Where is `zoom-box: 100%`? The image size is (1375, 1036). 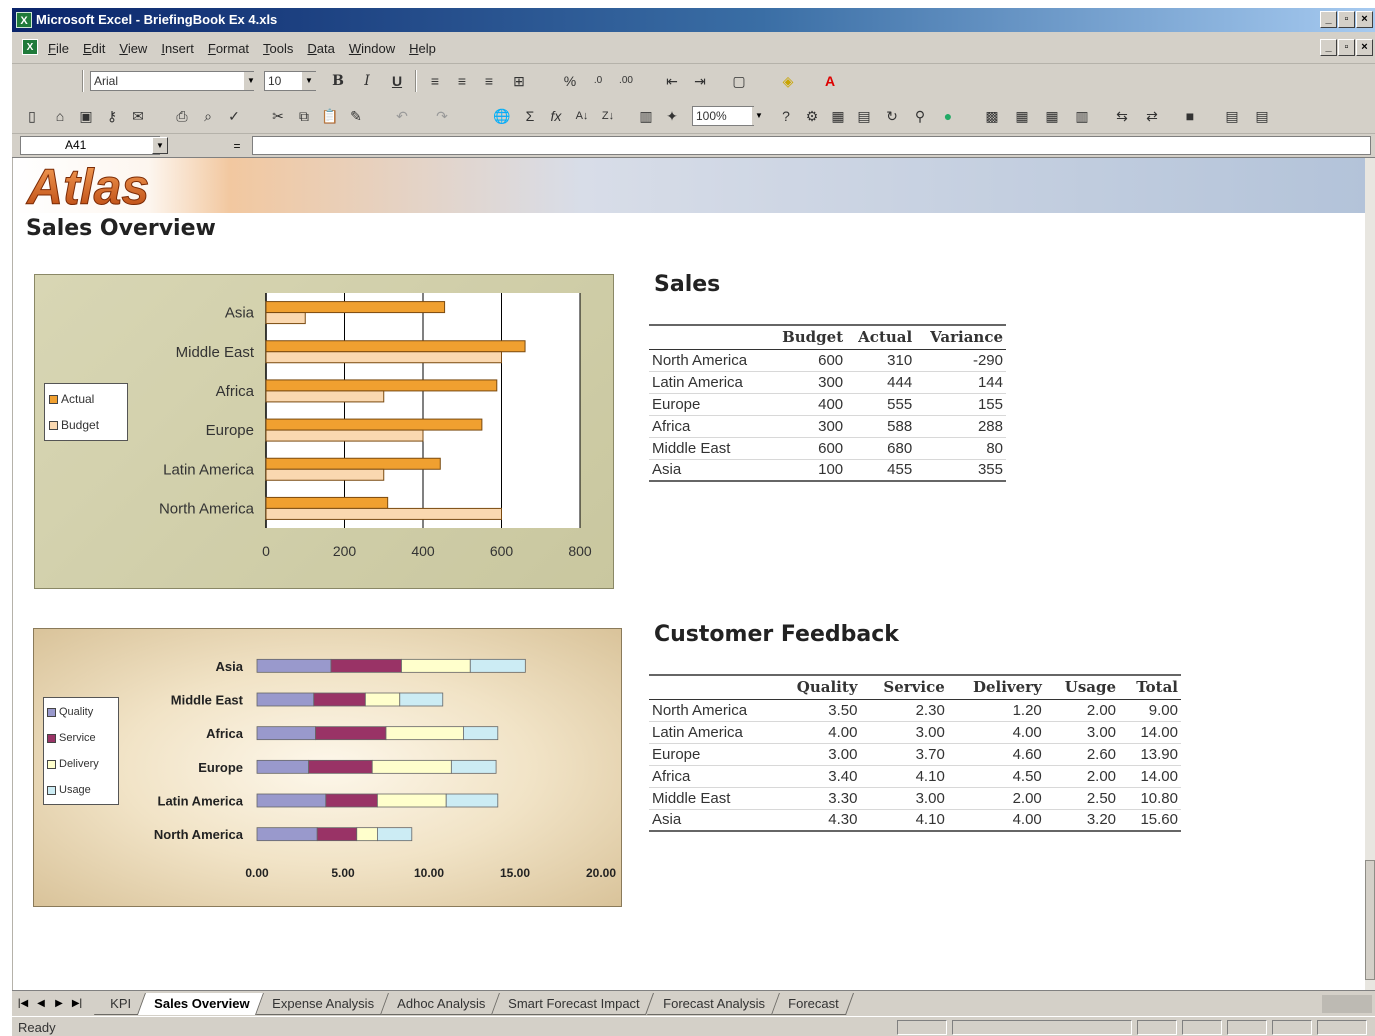 zoom-box: 100% is located at coordinates (723, 116).